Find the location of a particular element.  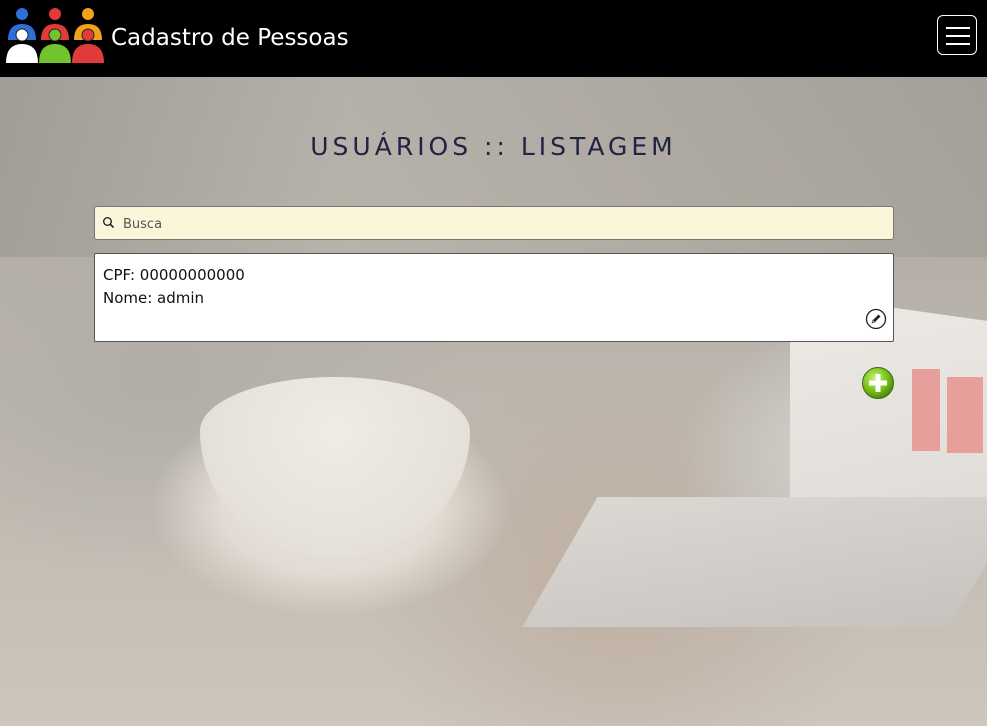

hamburger-menu-icon is located at coordinates (957, 35).